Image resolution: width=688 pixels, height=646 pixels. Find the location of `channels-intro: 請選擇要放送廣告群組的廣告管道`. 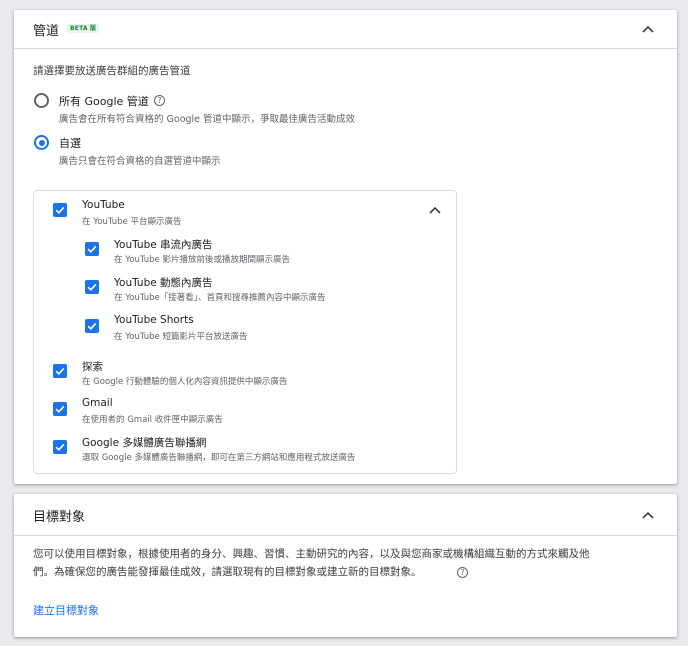

channels-intro: 請選擇要放送廣告群組的廣告管道 is located at coordinates (112, 71).